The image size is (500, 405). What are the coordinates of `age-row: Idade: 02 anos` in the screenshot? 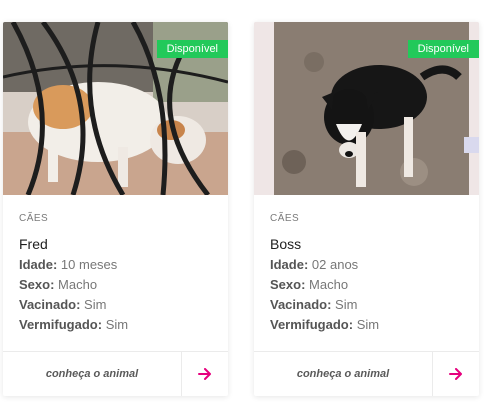 It's located at (366, 265).